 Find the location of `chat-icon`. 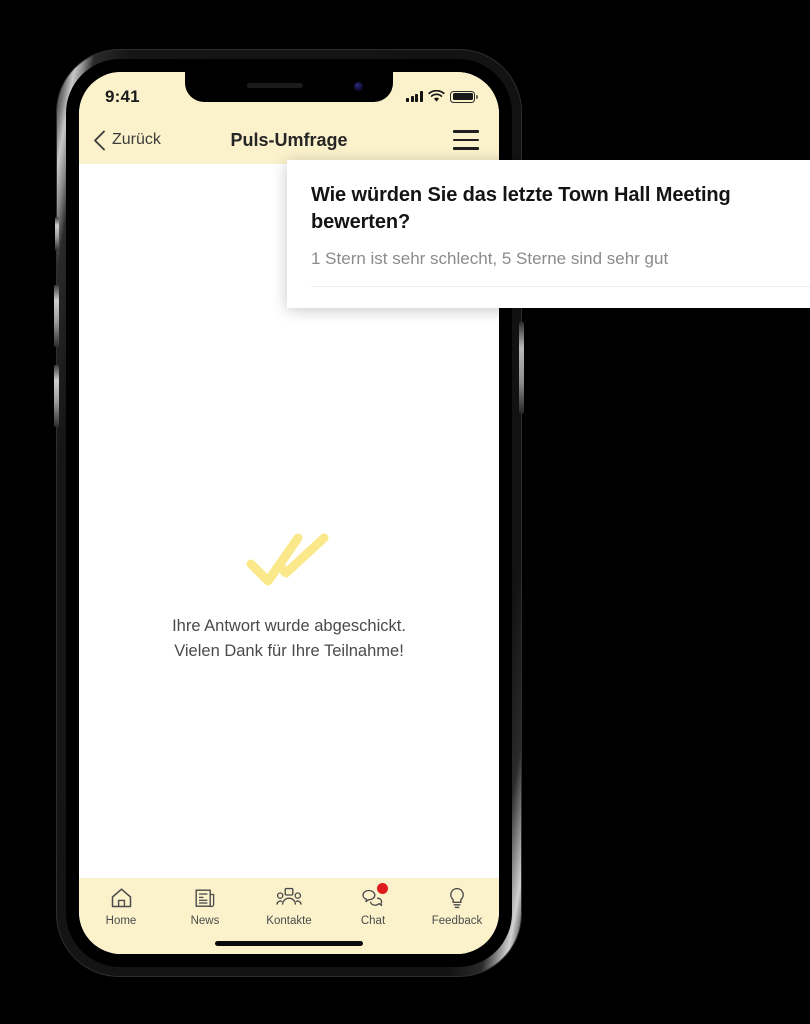

chat-icon is located at coordinates (374, 896).